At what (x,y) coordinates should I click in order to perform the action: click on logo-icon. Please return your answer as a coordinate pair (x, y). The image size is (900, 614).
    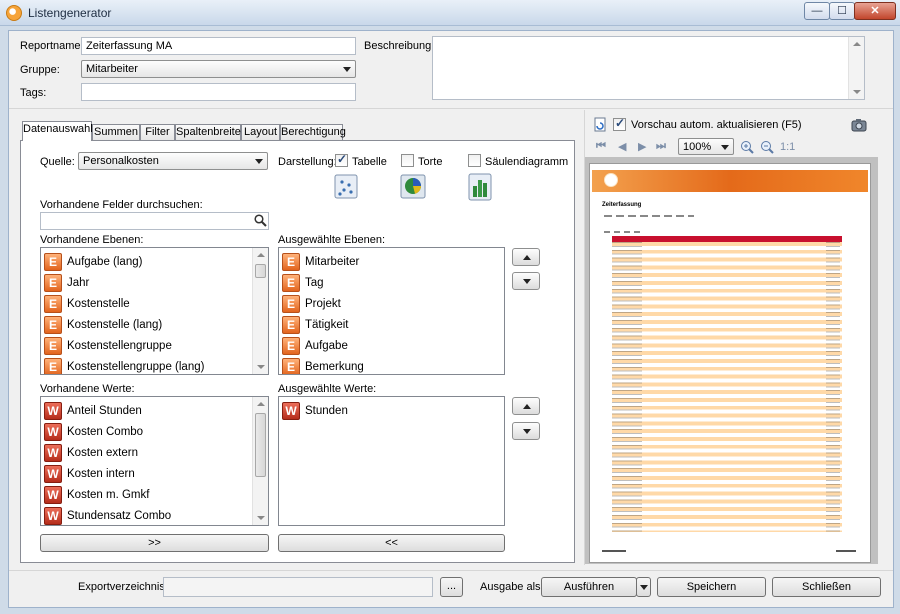
    Looking at the image, I should click on (611, 180).